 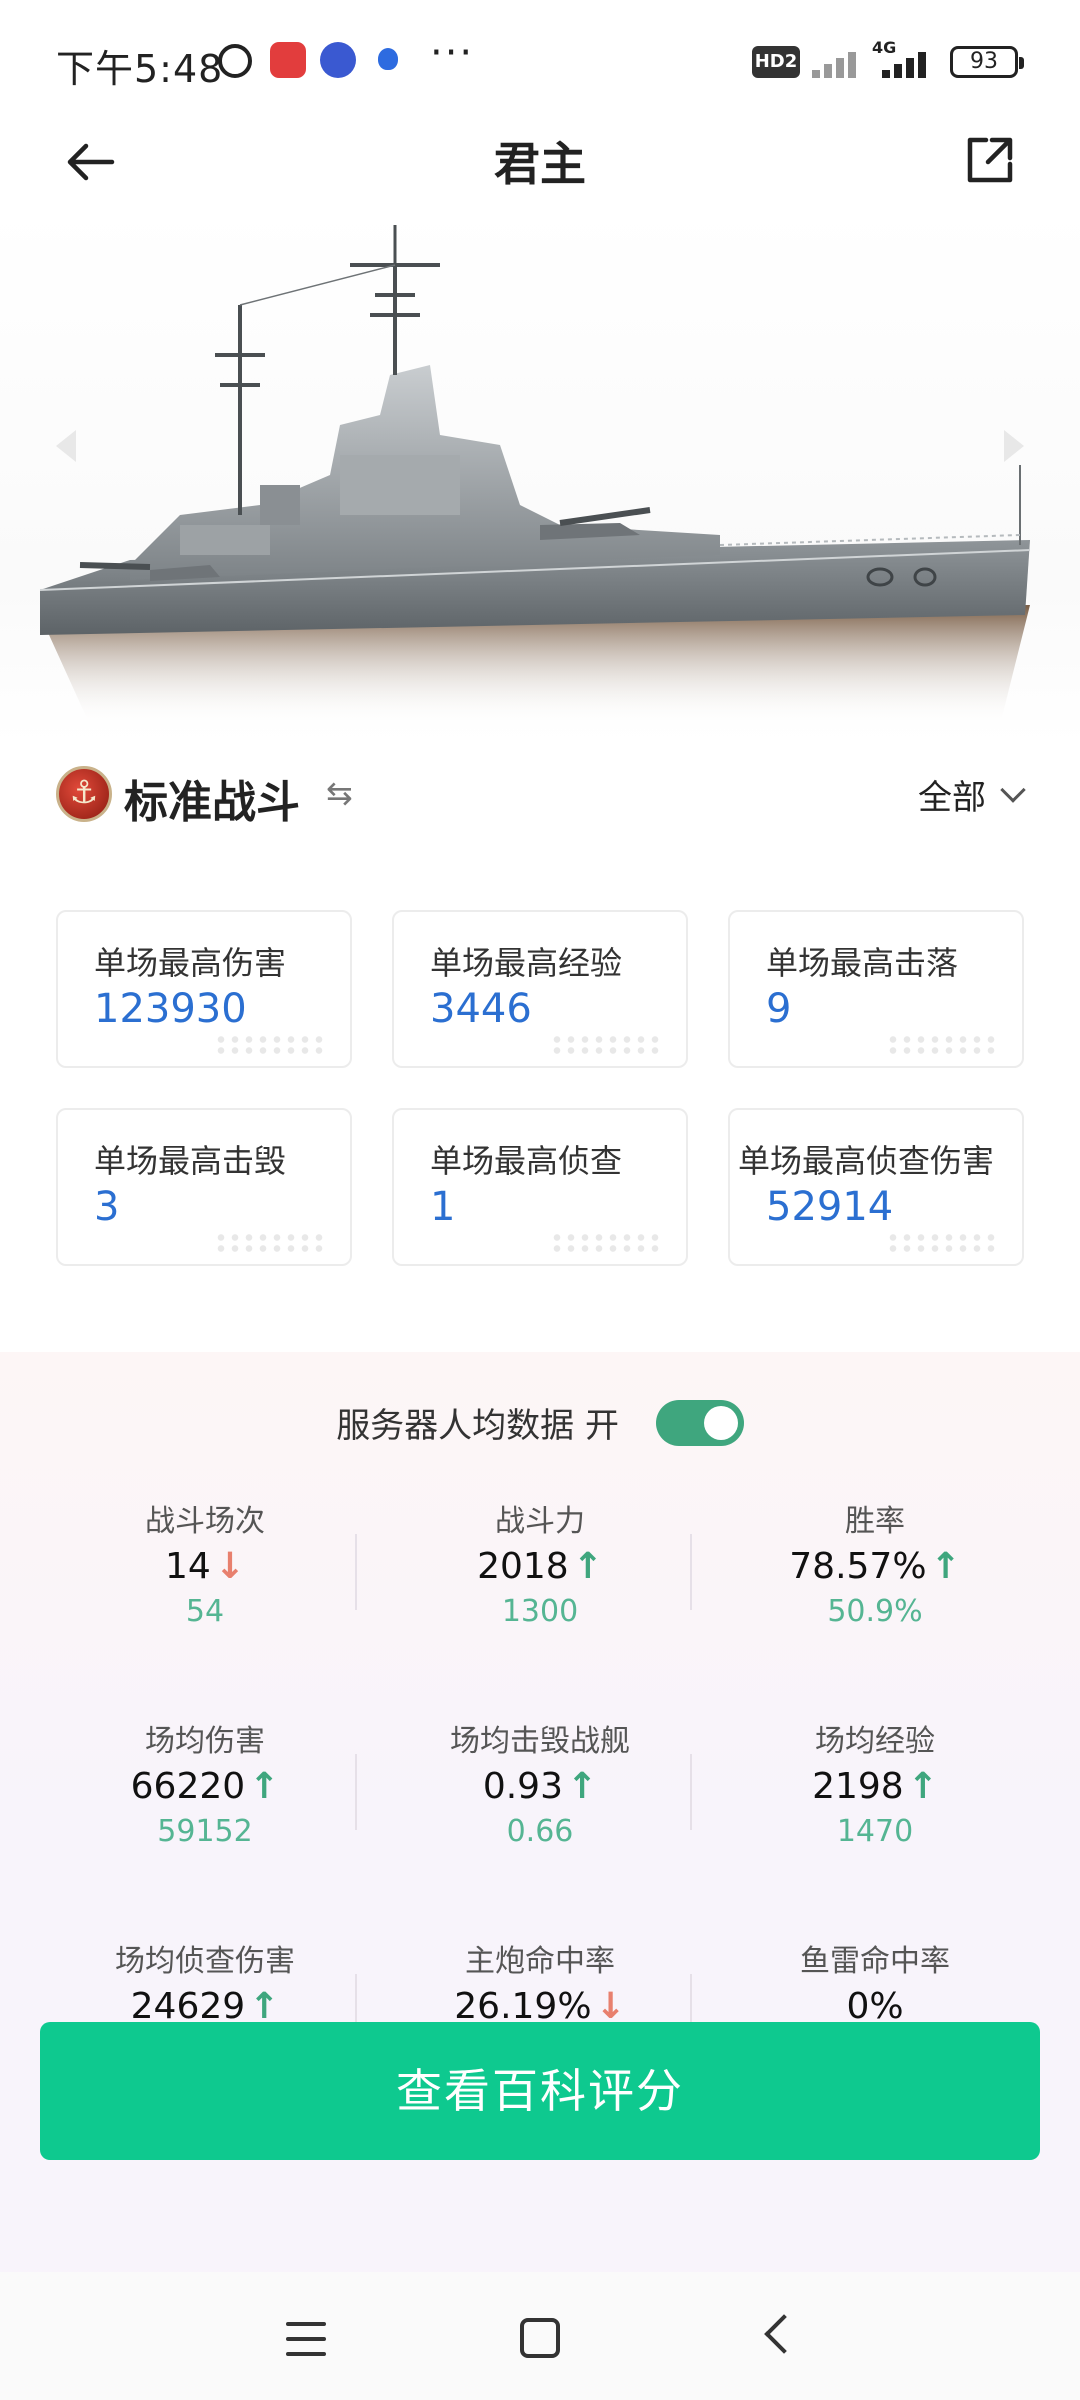 I want to click on toggle-knob, so click(x=720, y=1422).